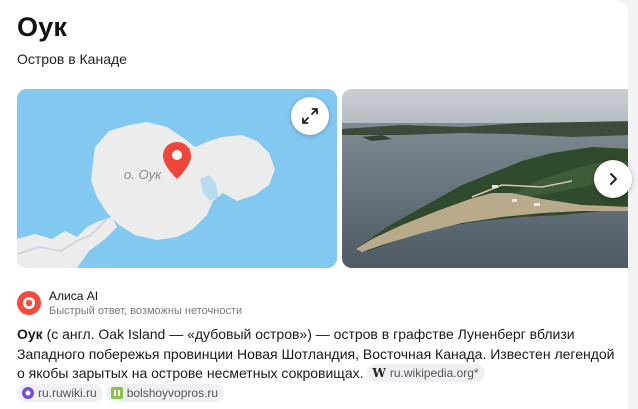  Describe the element at coordinates (146, 311) in the screenshot. I see `assistant-disclaimer: Быстрый ответ, возможны неточности` at that location.